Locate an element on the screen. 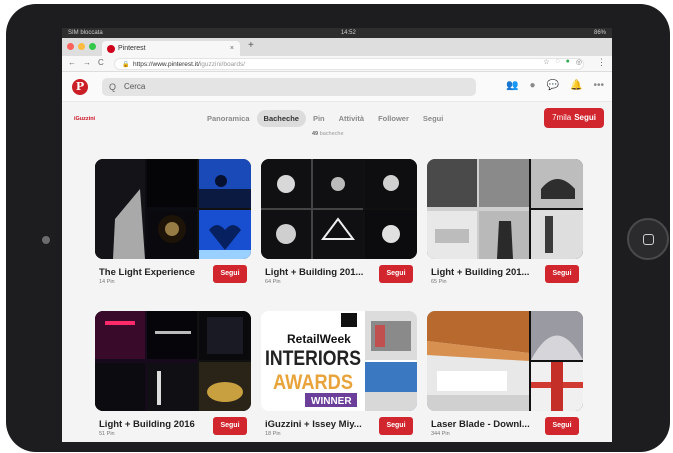 The height and width of the screenshot is (453, 673). search-icon: Q is located at coordinates (113, 87).